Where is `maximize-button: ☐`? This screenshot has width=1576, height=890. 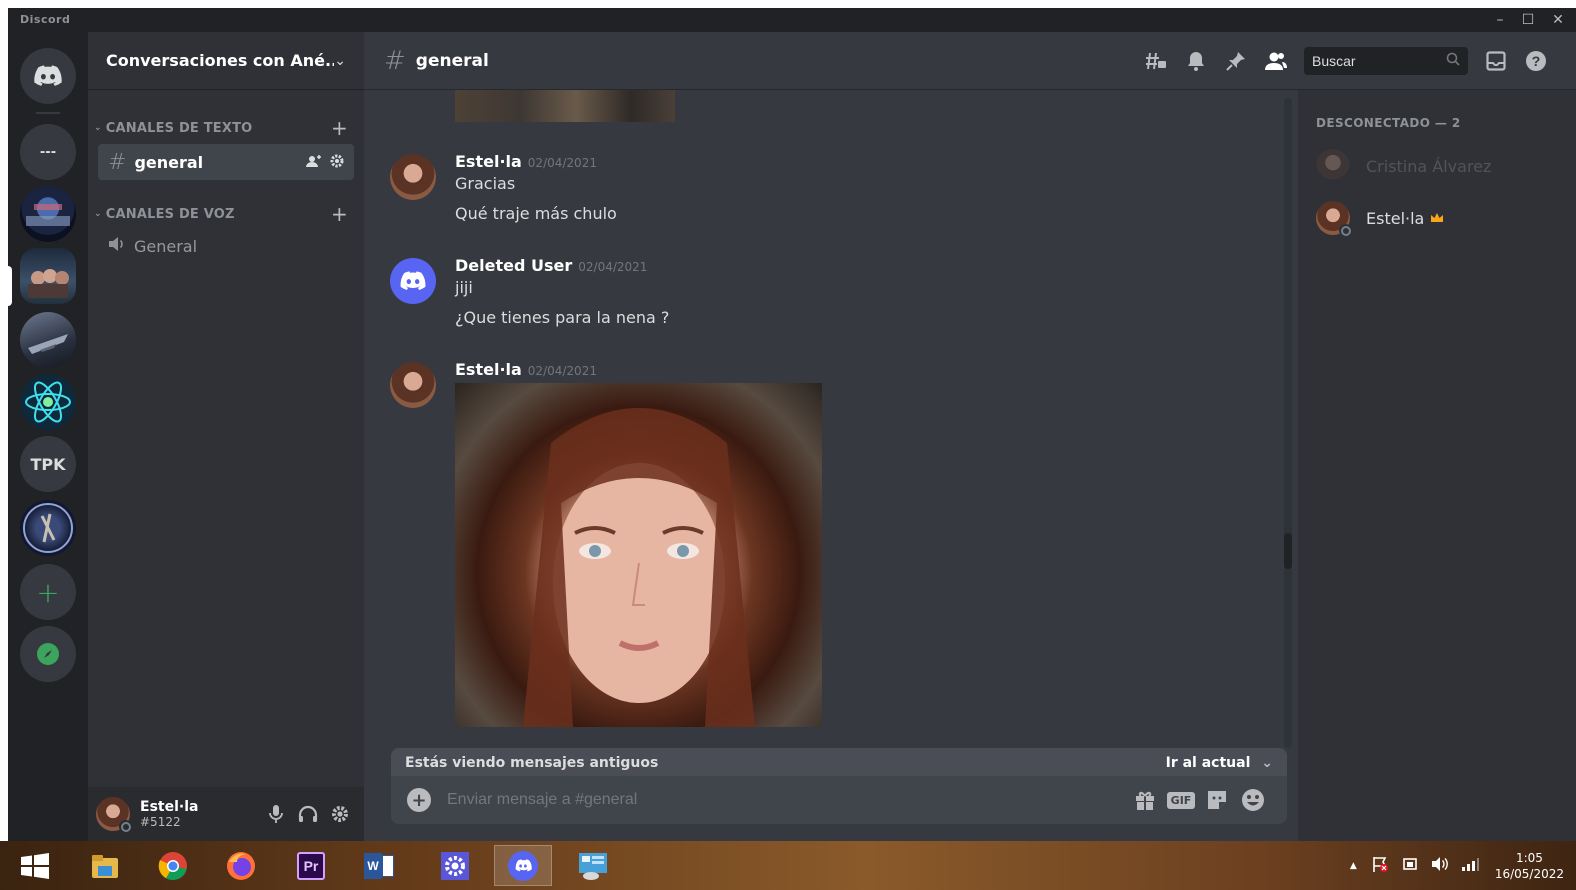 maximize-button: ☐ is located at coordinates (1528, 20).